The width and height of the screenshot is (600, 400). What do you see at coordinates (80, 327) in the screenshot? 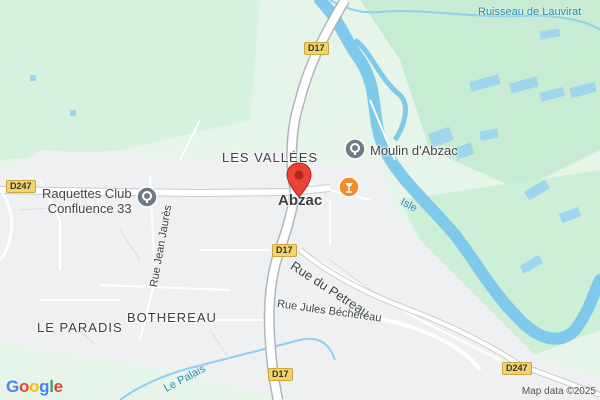
I see `place-label-le-paradis: LE PARADIS` at bounding box center [80, 327].